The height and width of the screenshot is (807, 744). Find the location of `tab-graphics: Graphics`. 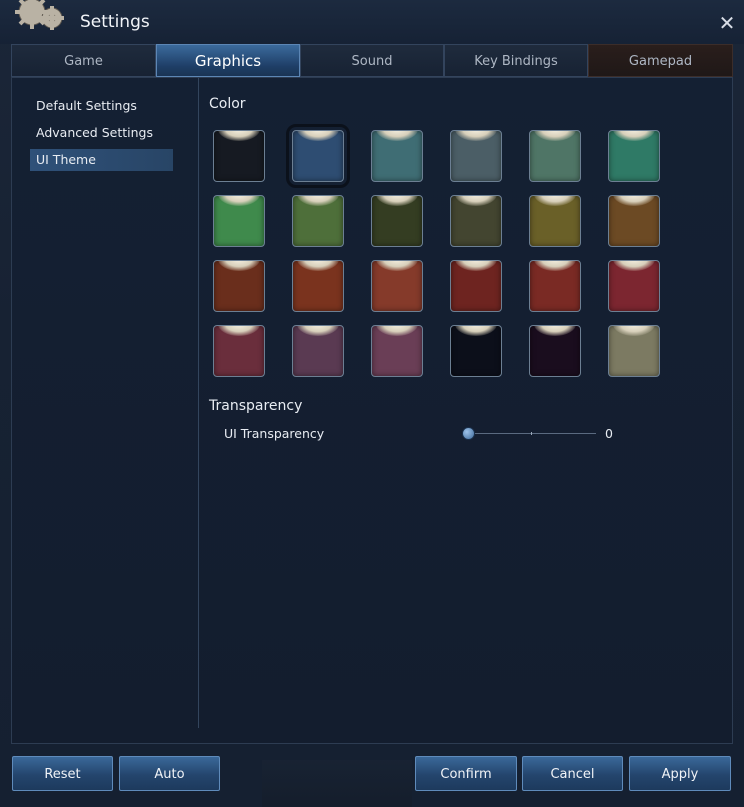

tab-graphics: Graphics is located at coordinates (228, 60).